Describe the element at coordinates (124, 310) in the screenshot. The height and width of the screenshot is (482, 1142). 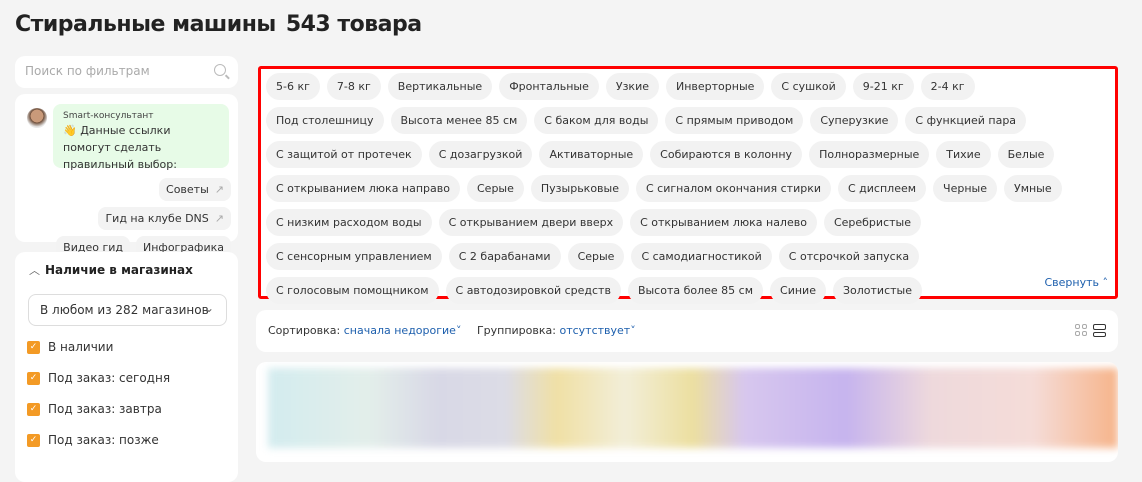
I see `store-select-value: В любом из 282 магазинов` at that location.